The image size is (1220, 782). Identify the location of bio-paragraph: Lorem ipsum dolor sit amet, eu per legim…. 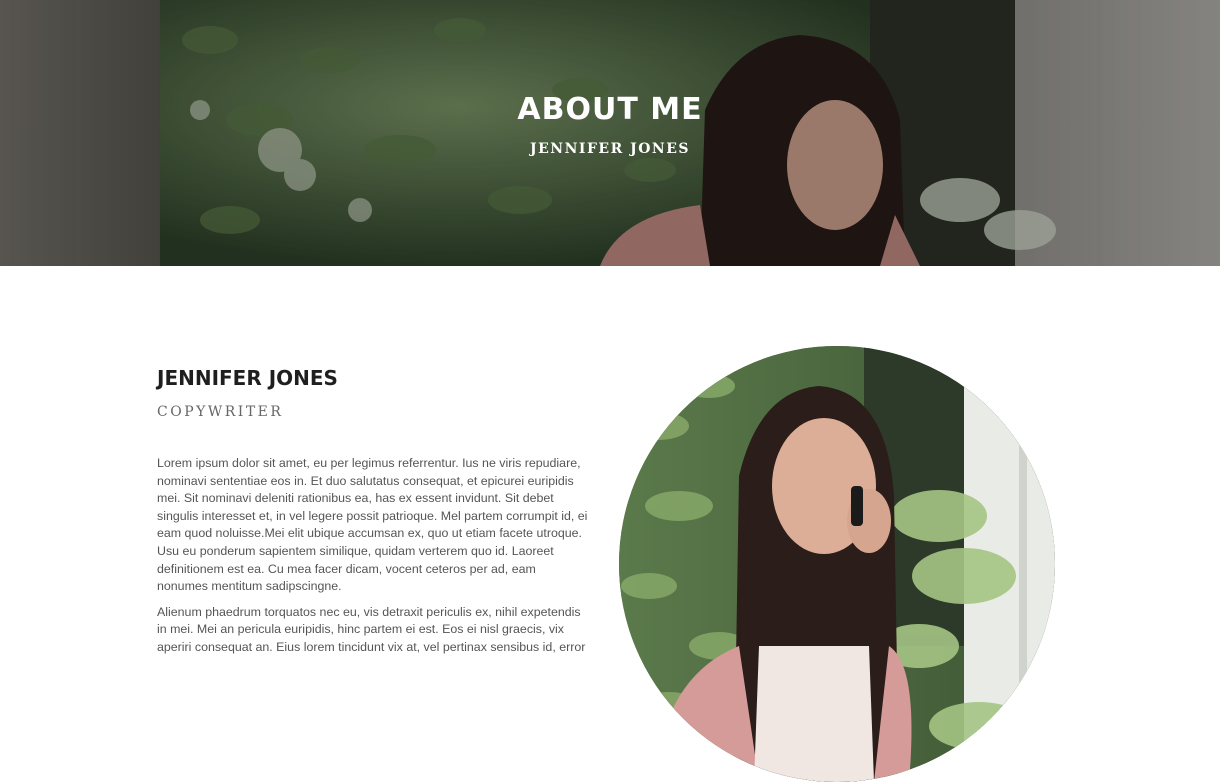
(372, 525).